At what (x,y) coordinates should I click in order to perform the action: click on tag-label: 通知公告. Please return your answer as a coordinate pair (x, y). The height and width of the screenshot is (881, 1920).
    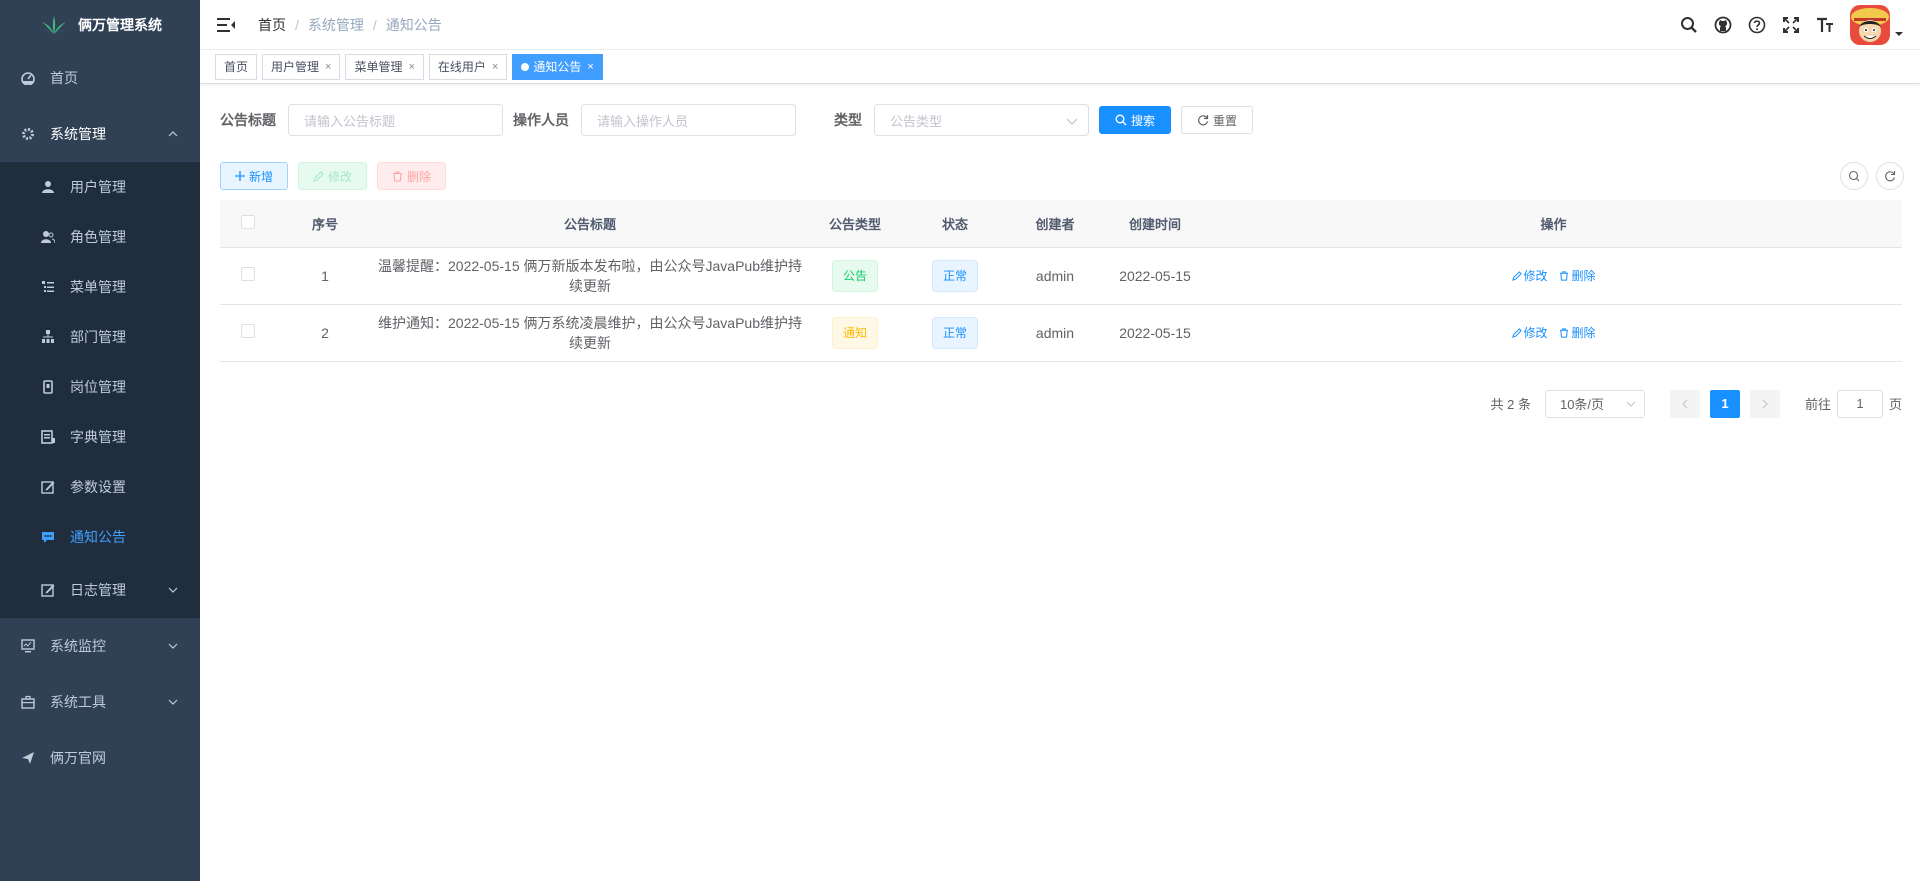
    Looking at the image, I should click on (557, 66).